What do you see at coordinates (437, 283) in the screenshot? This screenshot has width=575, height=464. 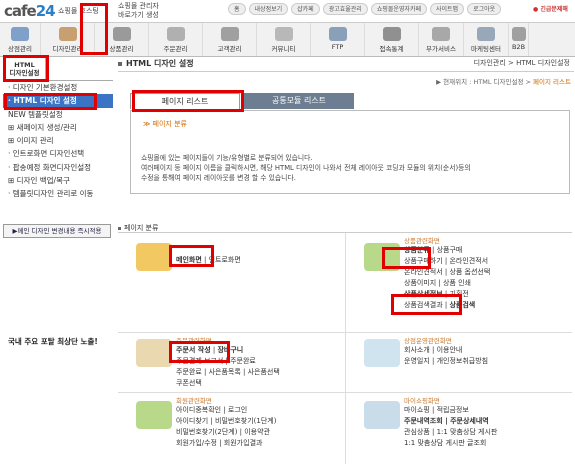 I see `link-product-print: 상품이미지 | 상품 인쇄` at bounding box center [437, 283].